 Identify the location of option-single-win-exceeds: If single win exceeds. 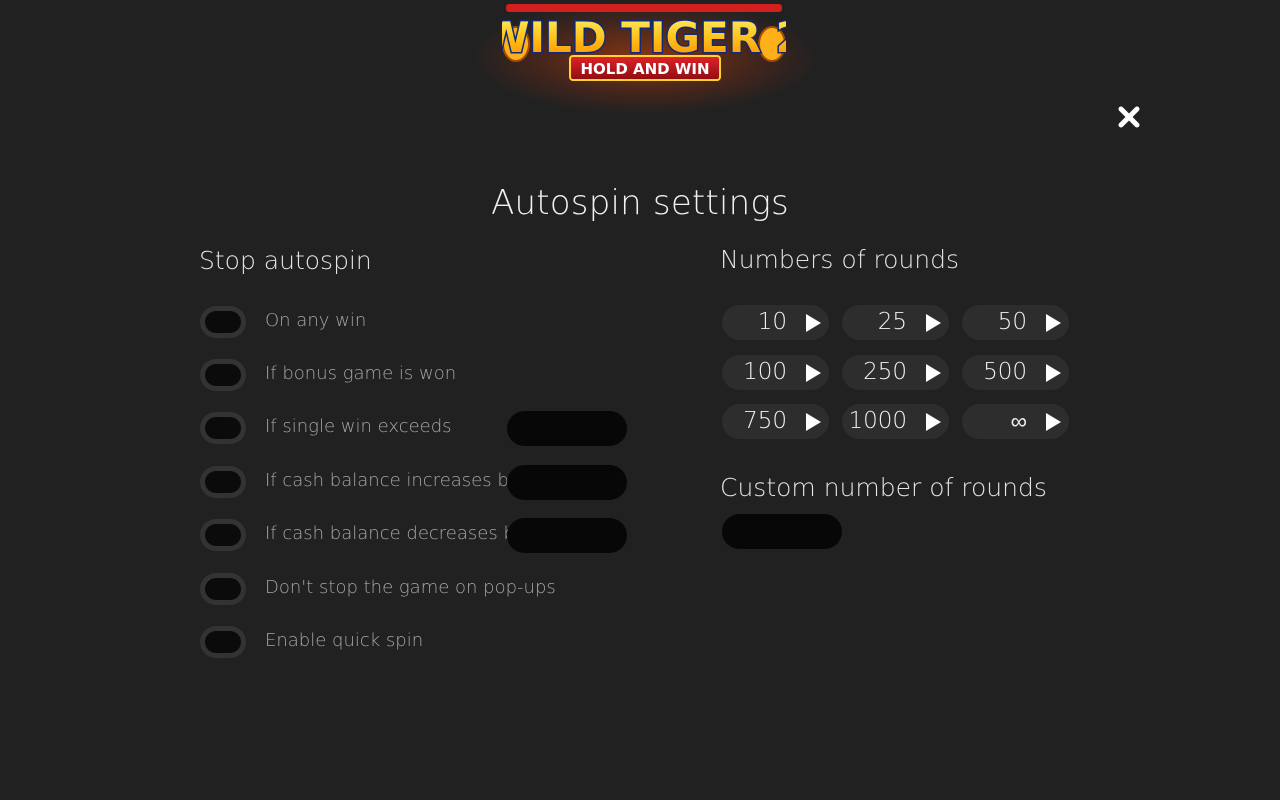
(430, 428).